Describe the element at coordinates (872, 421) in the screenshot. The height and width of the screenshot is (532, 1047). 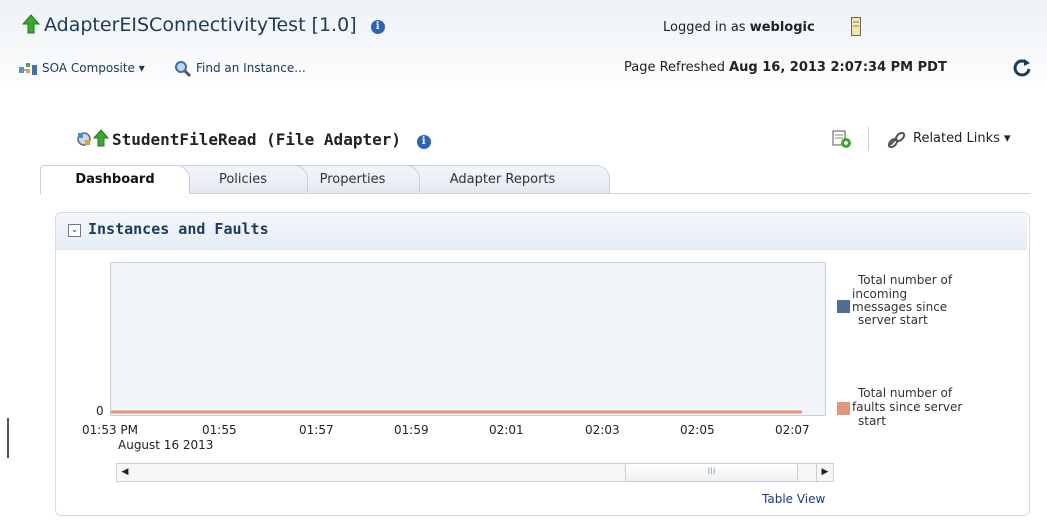
I see `legend-faults-line3: start` at that location.